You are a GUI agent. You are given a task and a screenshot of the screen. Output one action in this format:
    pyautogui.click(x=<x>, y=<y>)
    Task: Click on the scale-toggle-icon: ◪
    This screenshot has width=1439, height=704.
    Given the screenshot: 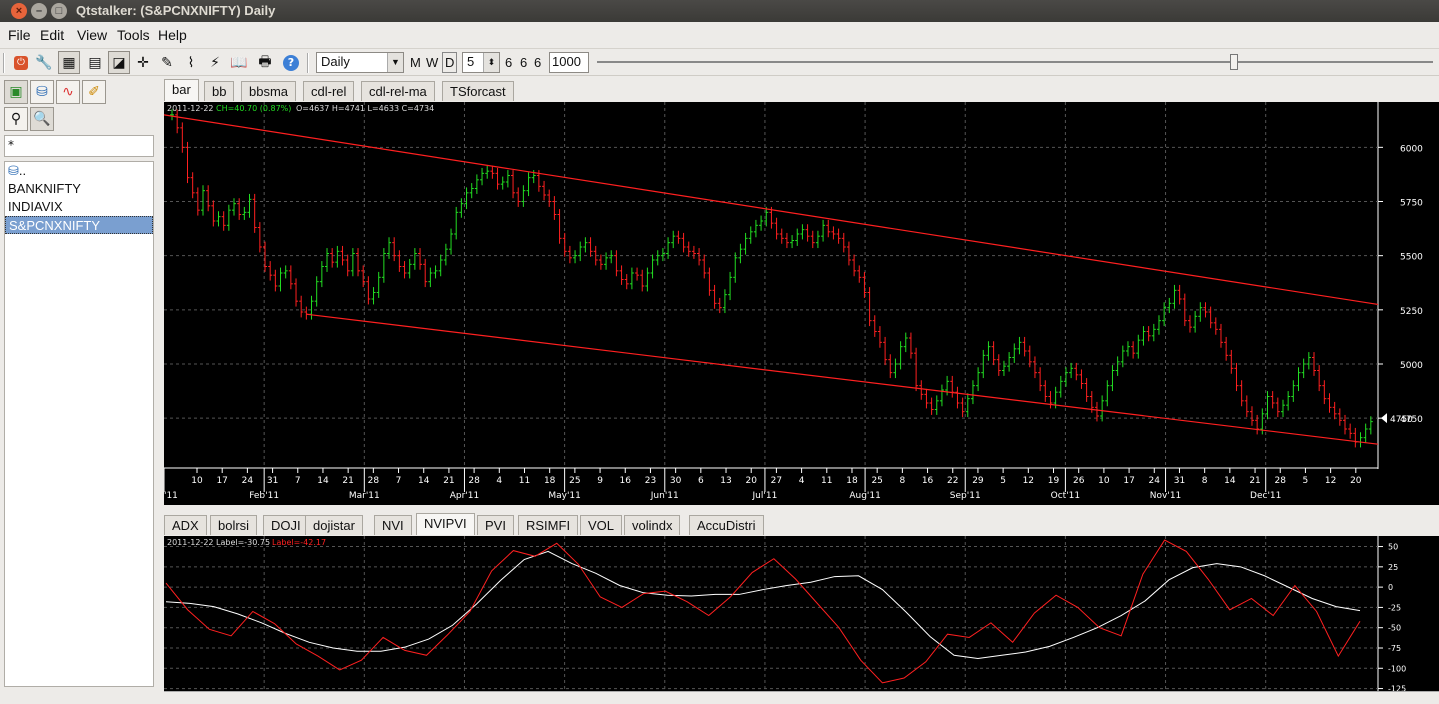 What is the action you would take?
    pyautogui.click(x=119, y=62)
    